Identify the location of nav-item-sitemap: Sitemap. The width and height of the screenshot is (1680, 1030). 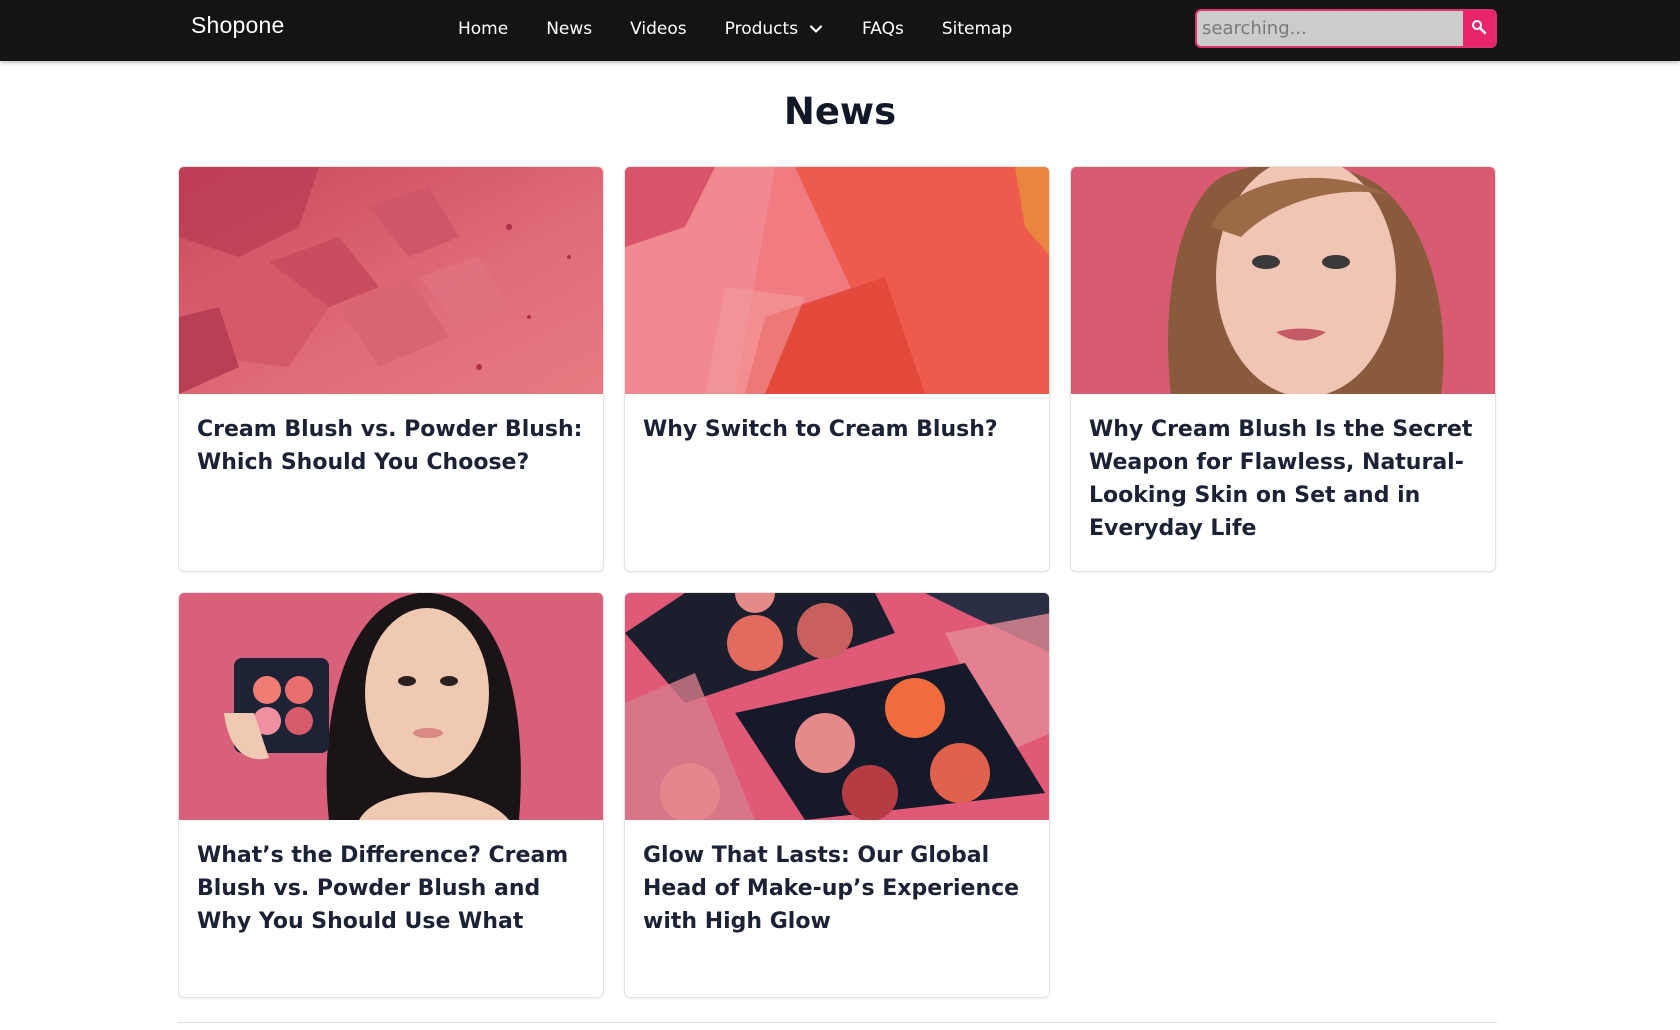
(977, 29).